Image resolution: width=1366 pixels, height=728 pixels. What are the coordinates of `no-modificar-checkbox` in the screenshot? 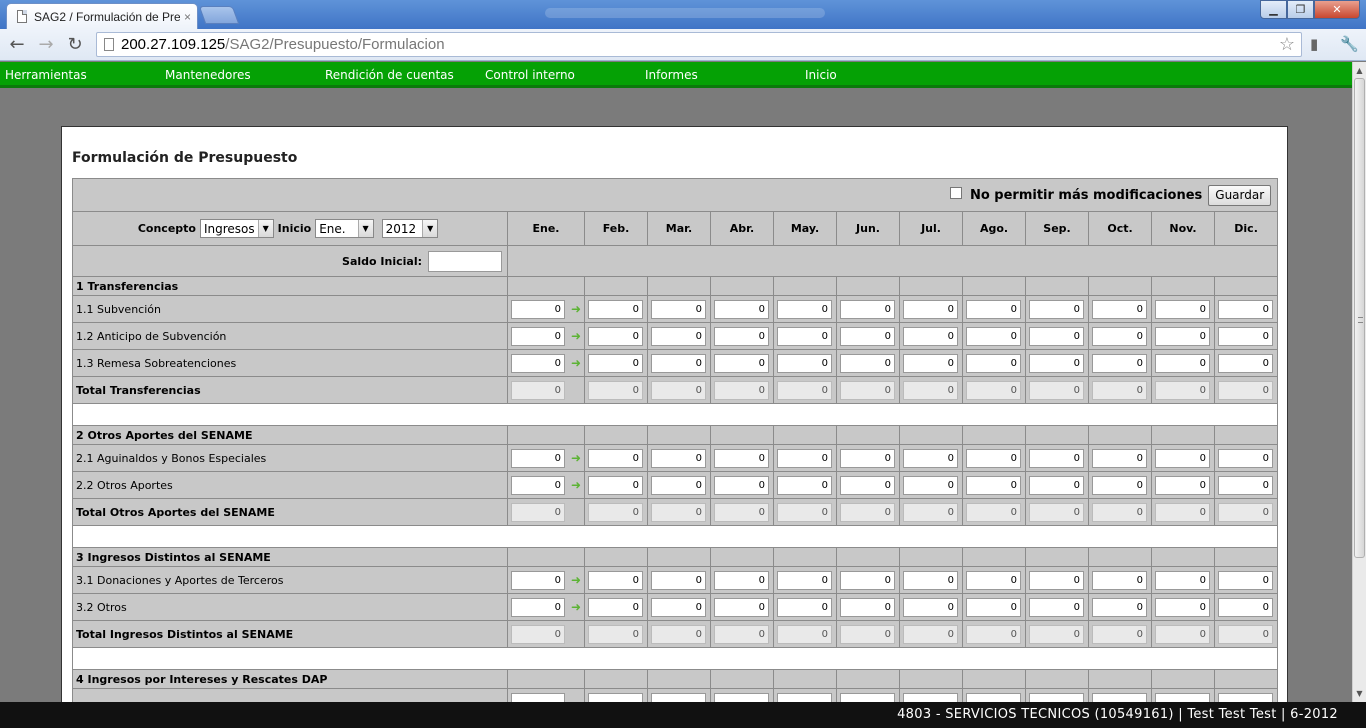 It's located at (955, 193).